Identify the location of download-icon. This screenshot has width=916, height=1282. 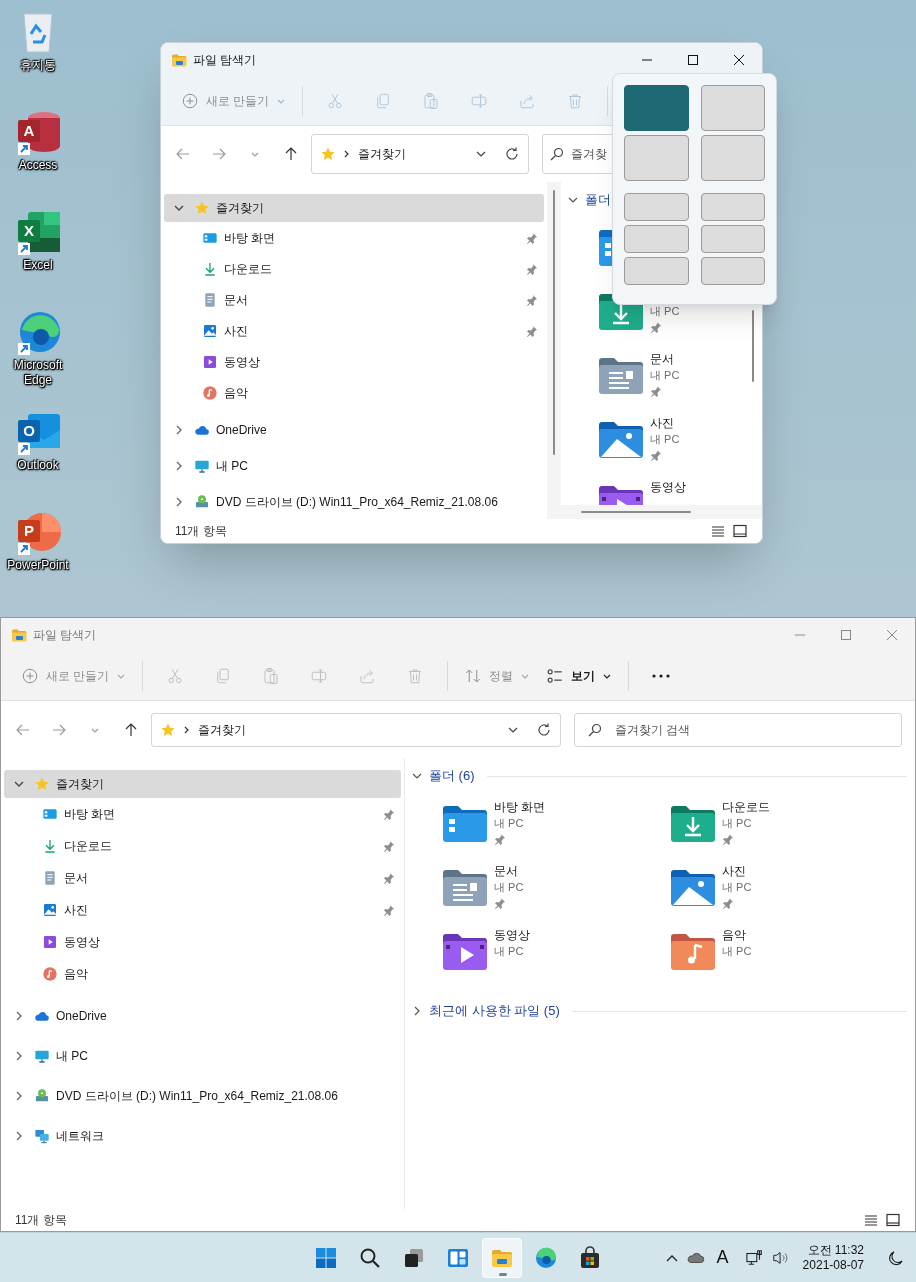
(50, 846).